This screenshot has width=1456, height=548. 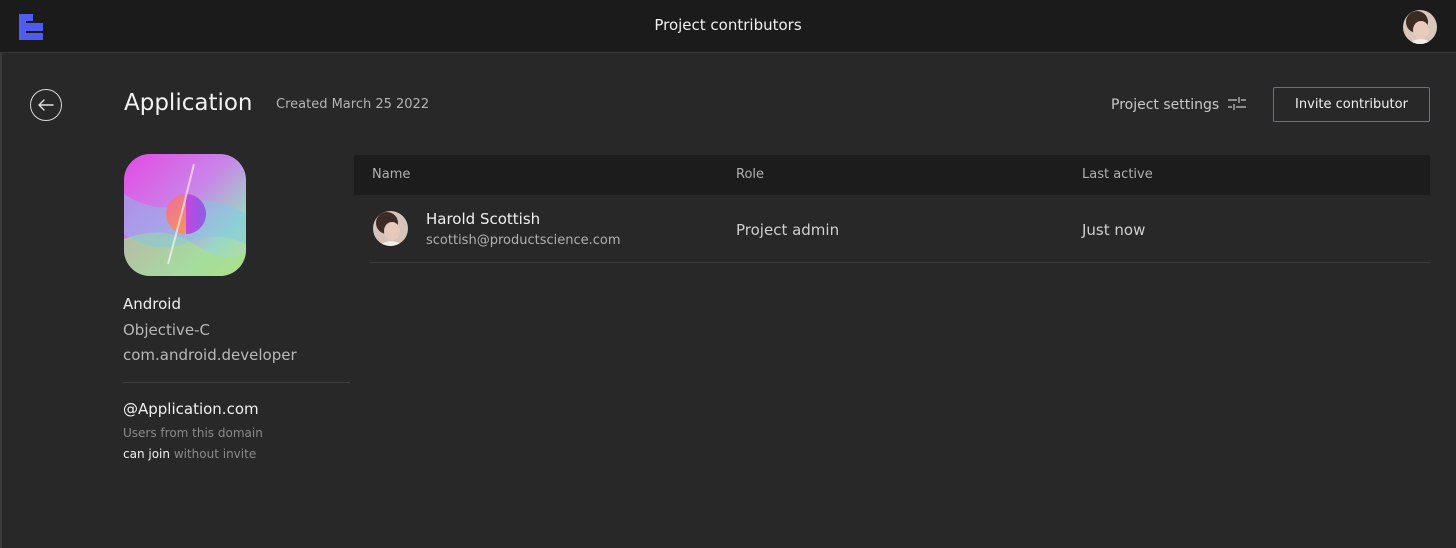 I want to click on app-icon, so click(x=185, y=215).